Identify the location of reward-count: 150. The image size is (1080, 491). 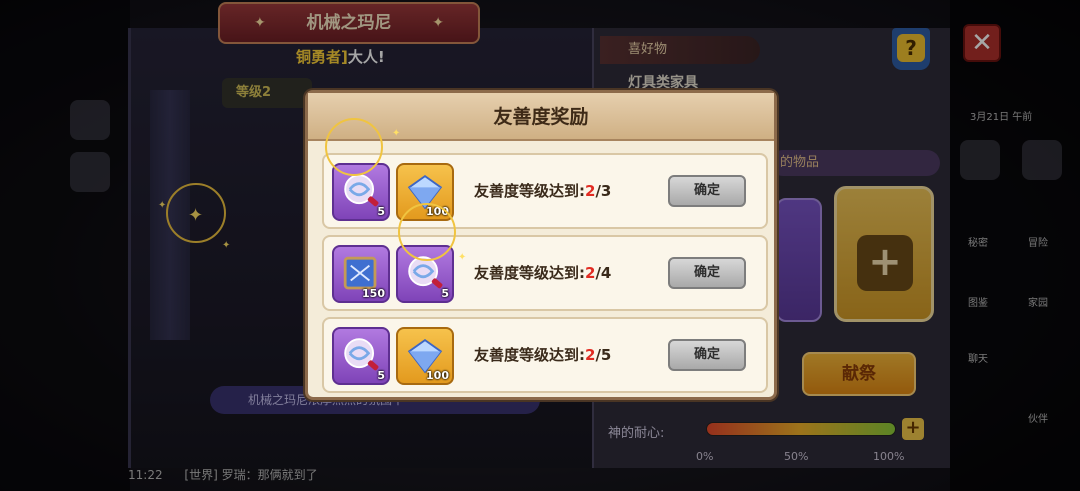
(373, 293).